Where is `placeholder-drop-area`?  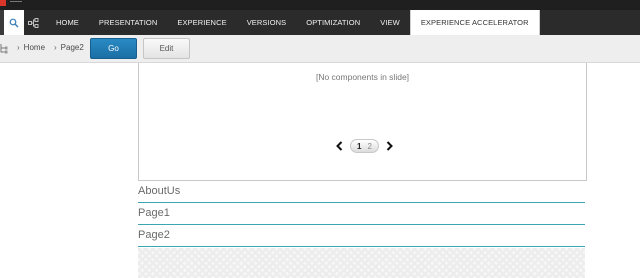 placeholder-drop-area is located at coordinates (361, 263).